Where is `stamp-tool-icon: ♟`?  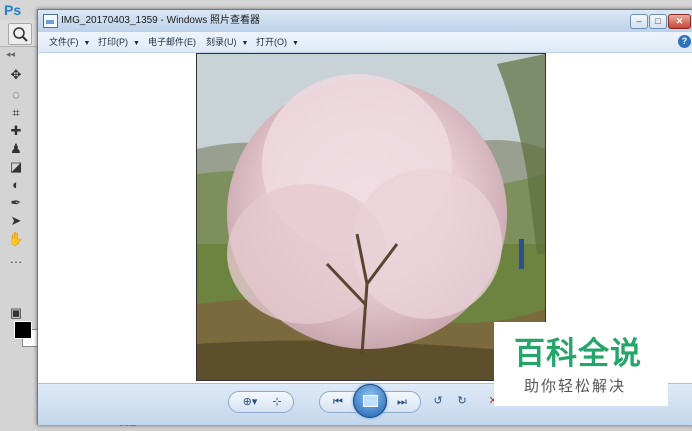 stamp-tool-icon: ♟ is located at coordinates (16, 149).